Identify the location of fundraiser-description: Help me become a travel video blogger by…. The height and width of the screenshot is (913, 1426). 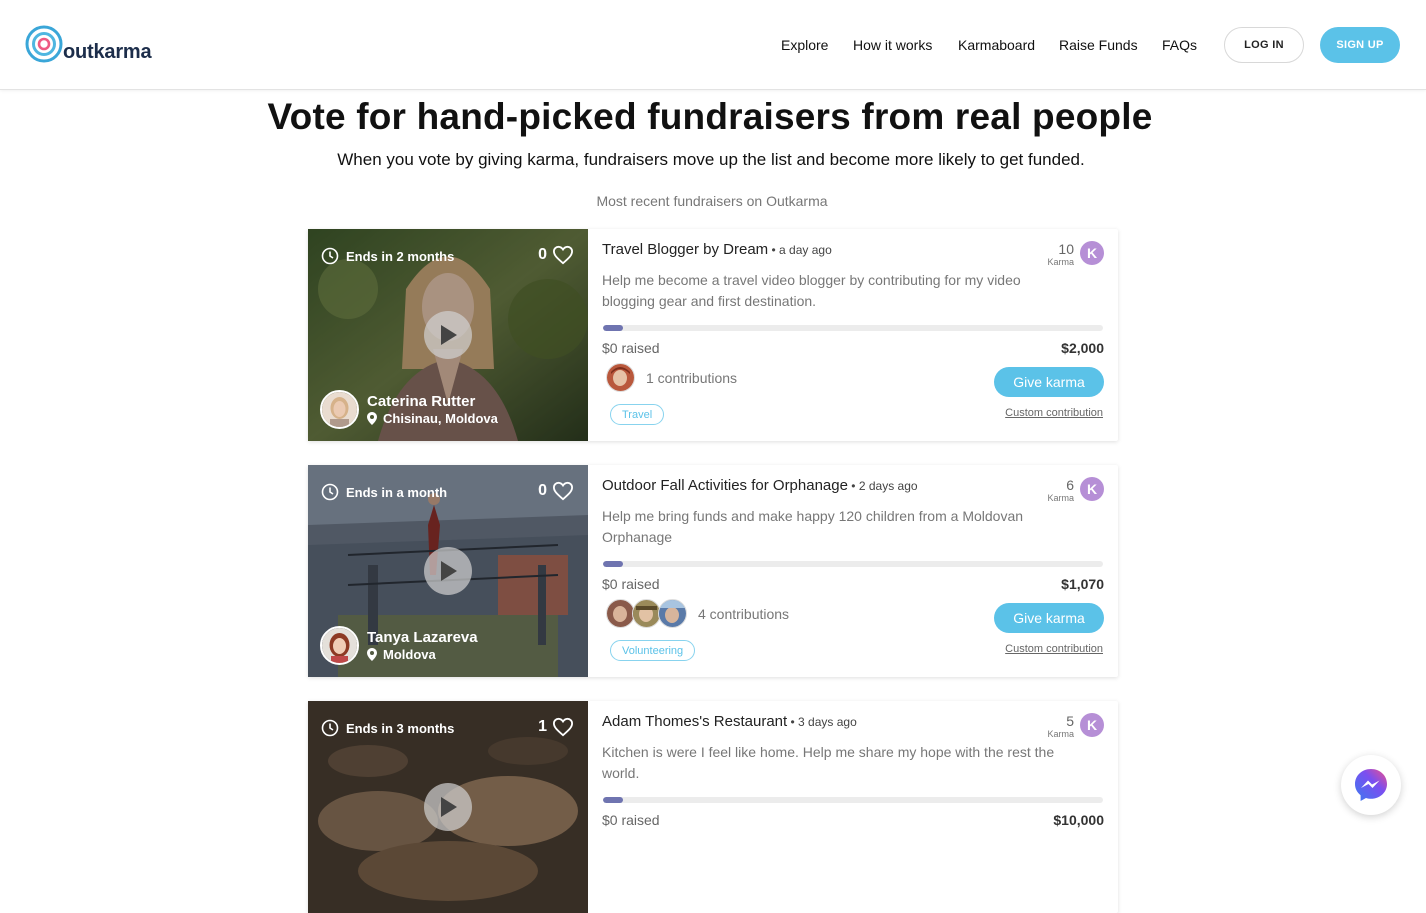
(811, 290).